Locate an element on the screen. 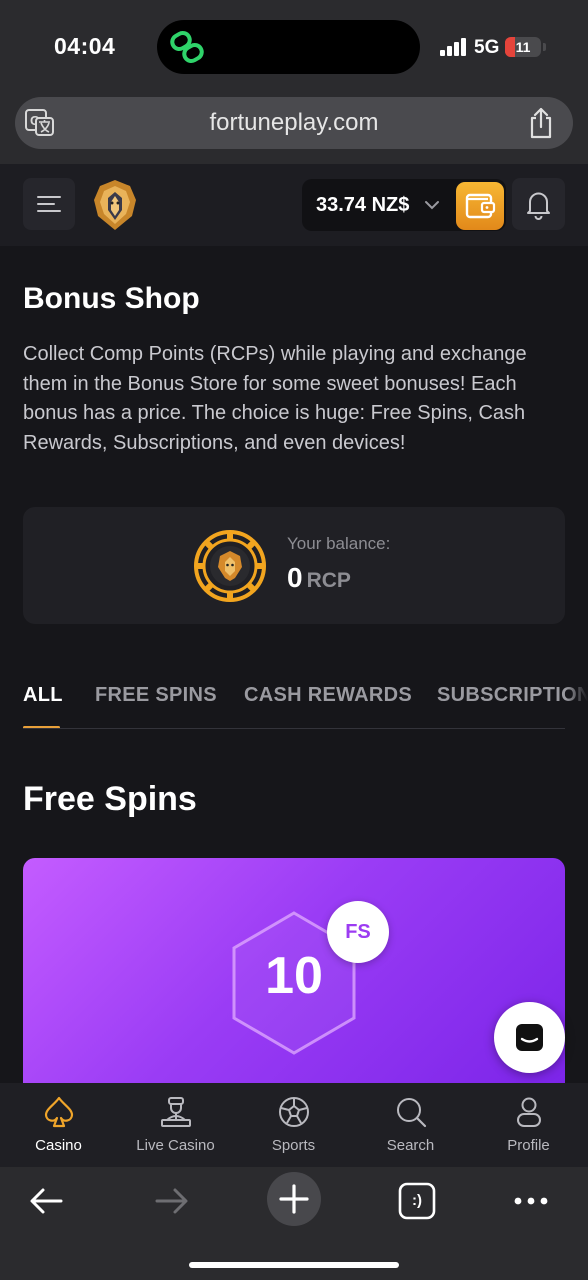 The width and height of the screenshot is (588, 1280). new-tab-button is located at coordinates (294, 1199).